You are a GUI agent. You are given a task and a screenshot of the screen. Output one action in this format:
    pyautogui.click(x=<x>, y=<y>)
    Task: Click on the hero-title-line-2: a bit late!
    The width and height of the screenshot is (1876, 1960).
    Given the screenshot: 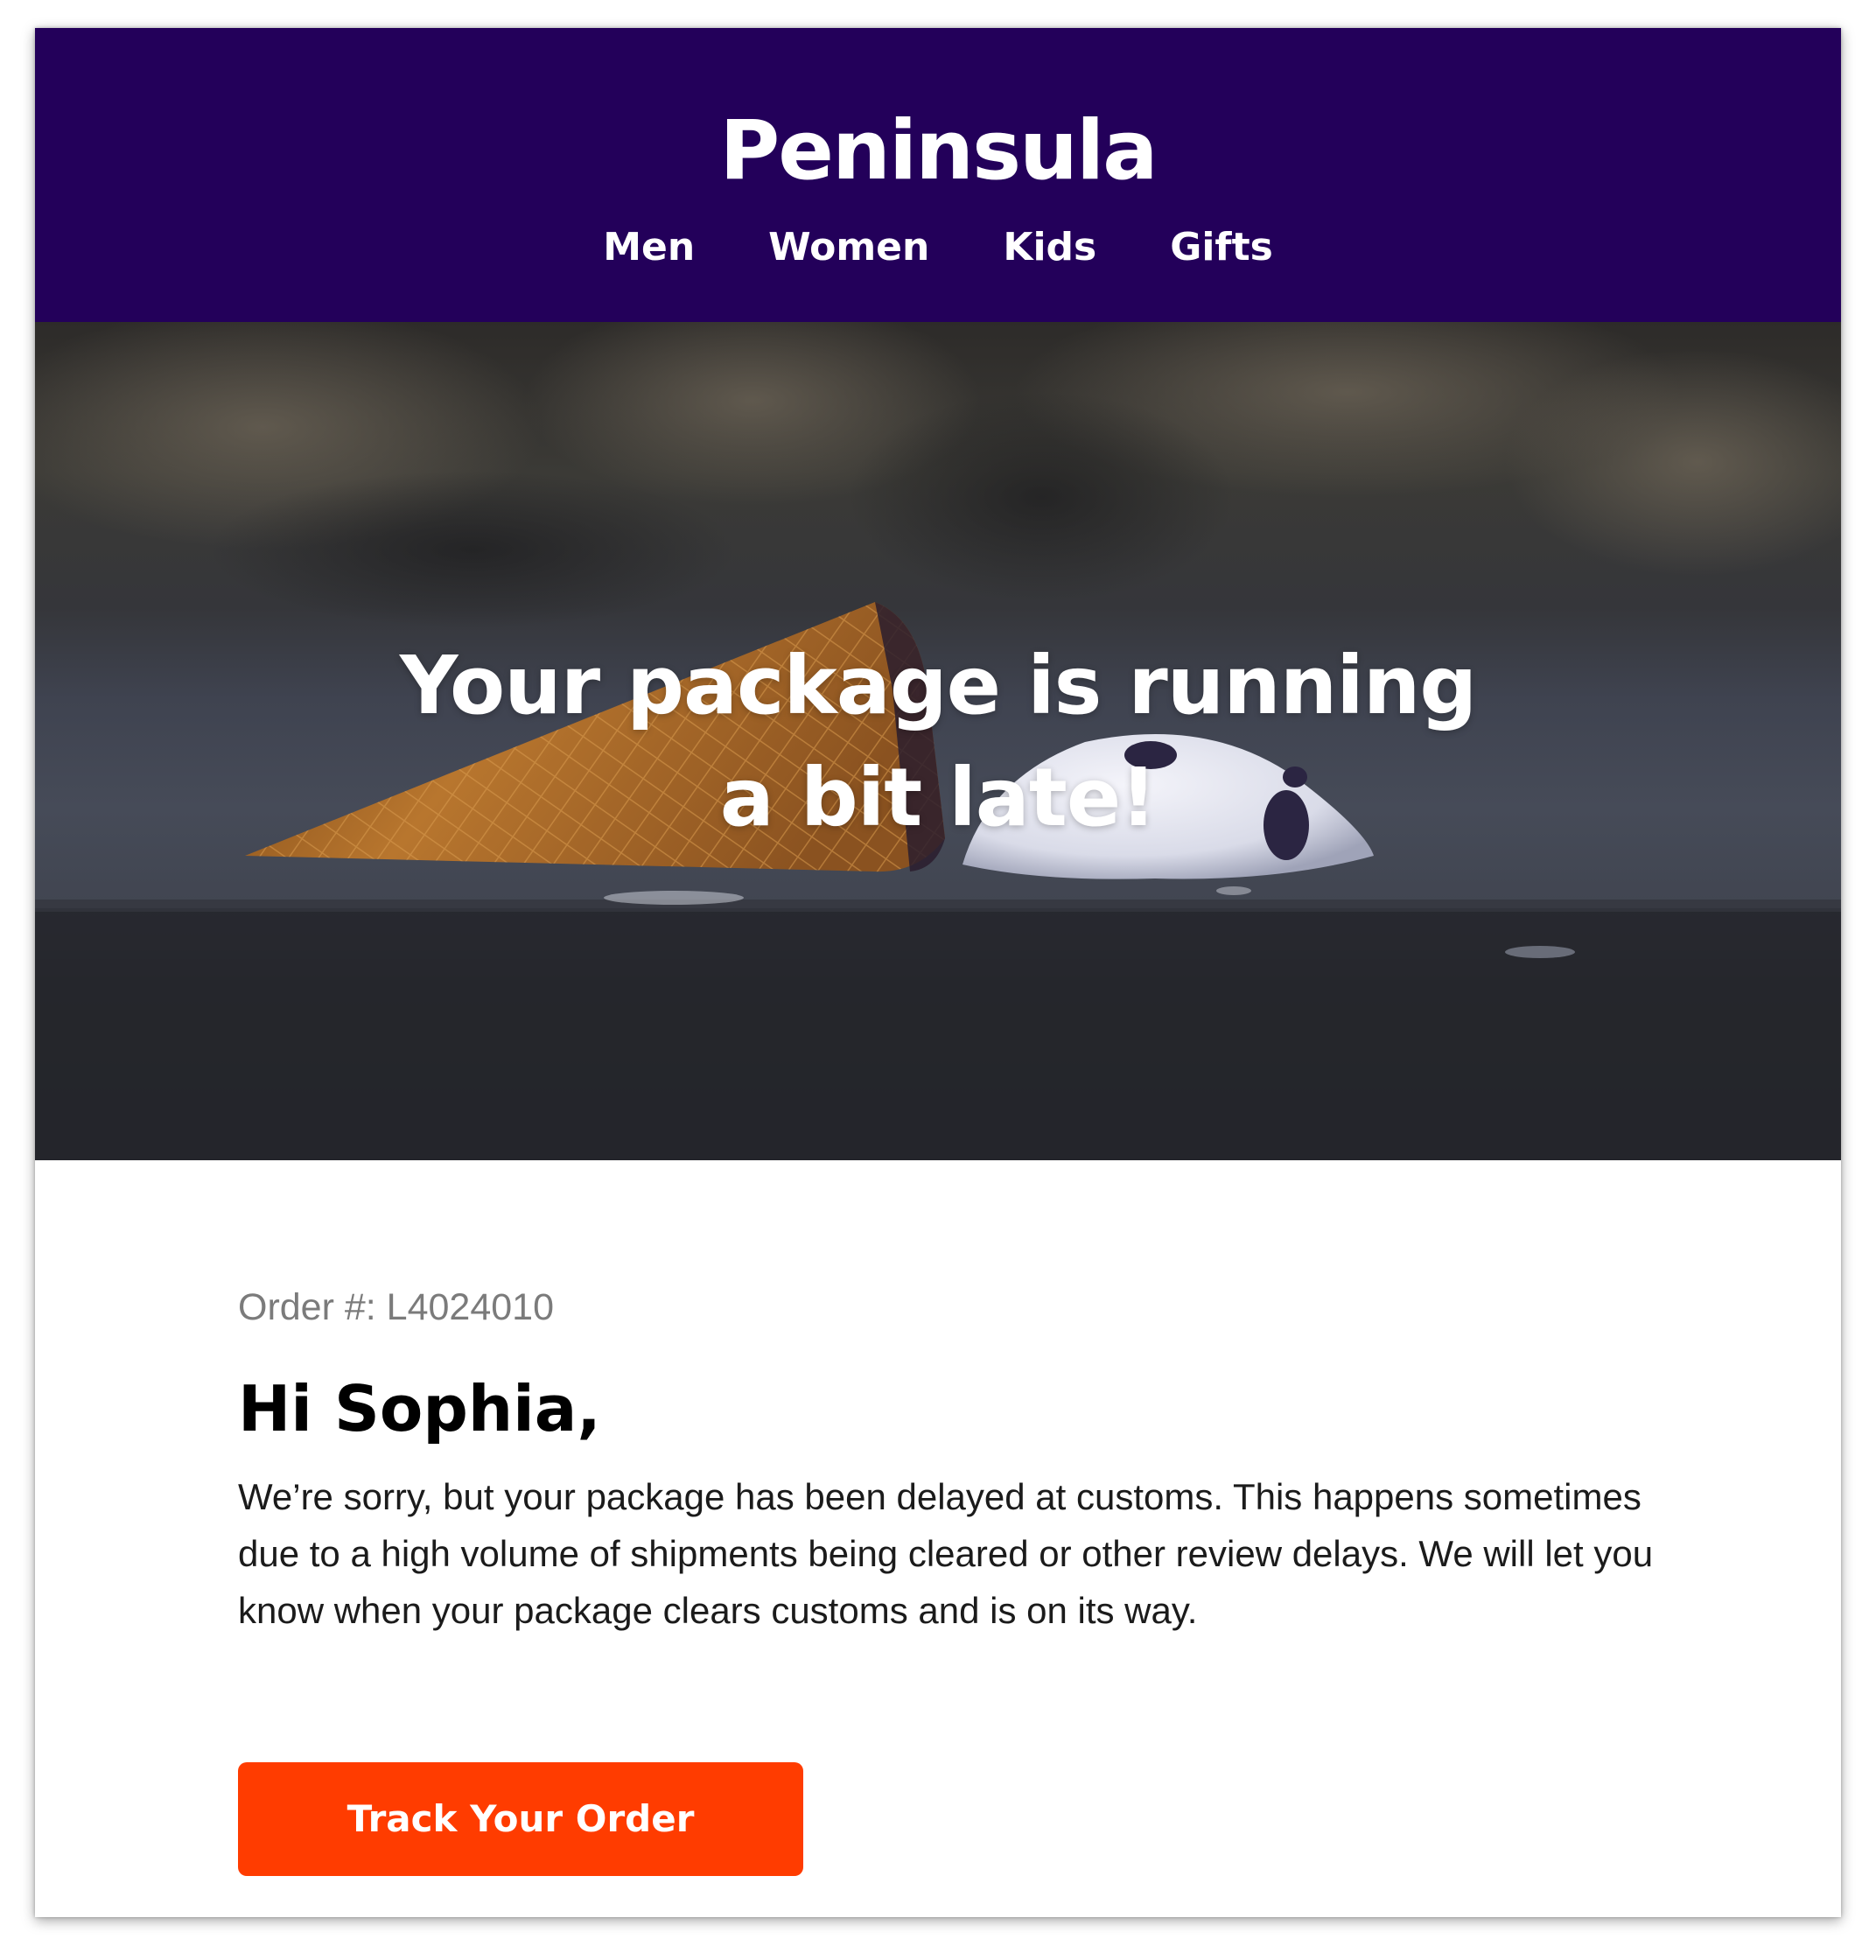 What is the action you would take?
    pyautogui.click(x=938, y=797)
    